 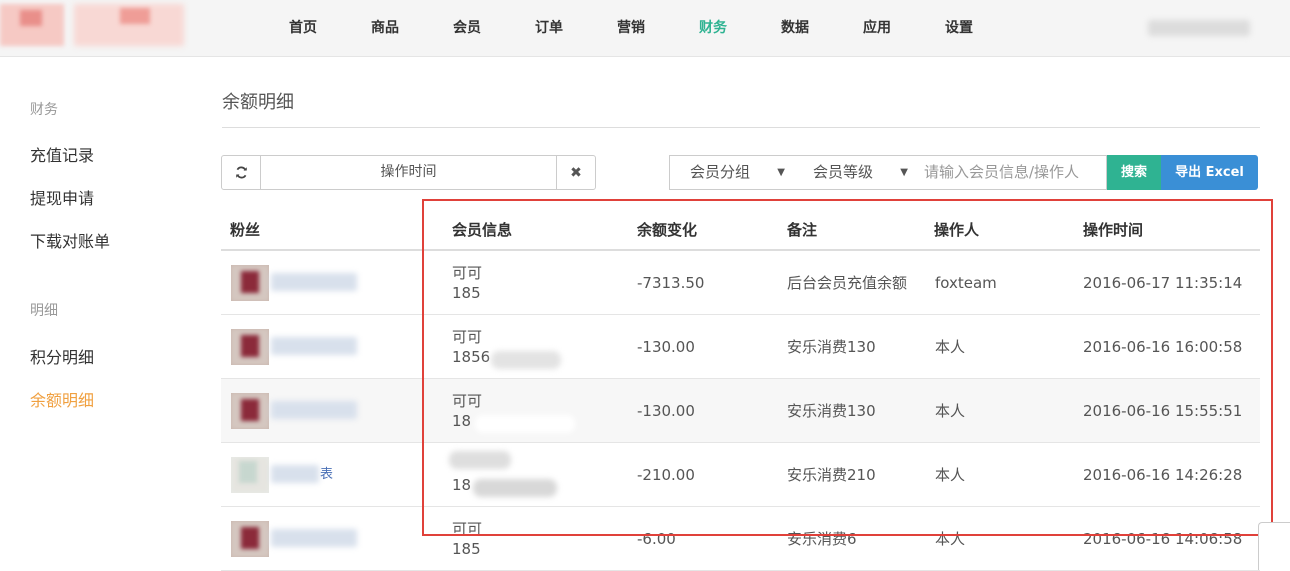 I want to click on balance-change: -6.00, so click(x=656, y=539).